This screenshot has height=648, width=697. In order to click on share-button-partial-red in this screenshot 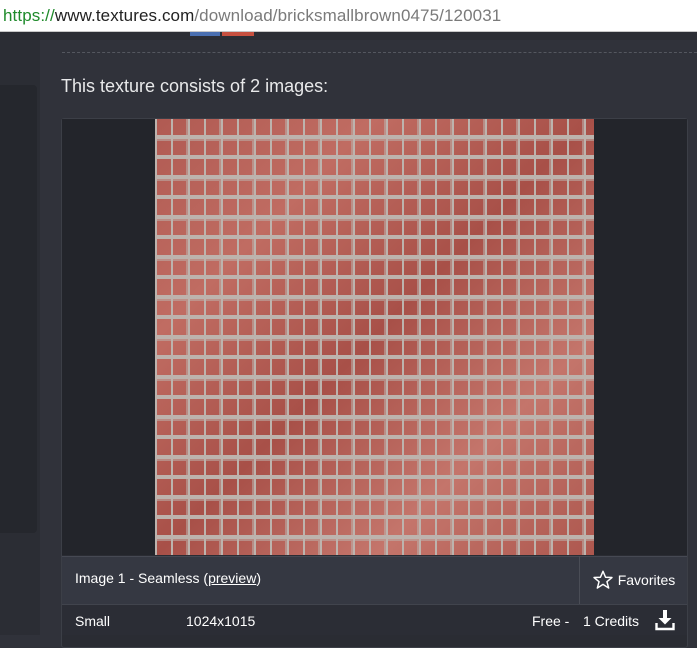, I will do `click(238, 34)`.